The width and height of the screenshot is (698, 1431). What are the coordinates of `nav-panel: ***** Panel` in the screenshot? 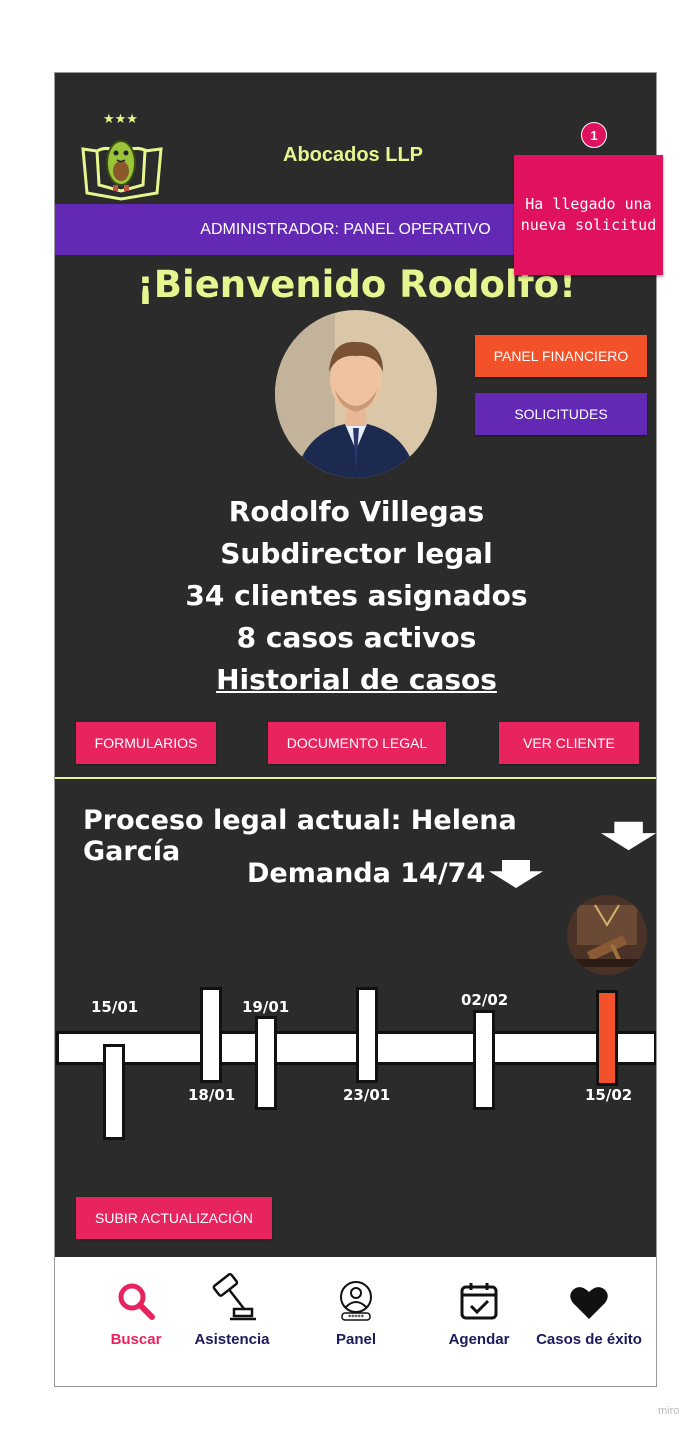 It's located at (356, 1314).